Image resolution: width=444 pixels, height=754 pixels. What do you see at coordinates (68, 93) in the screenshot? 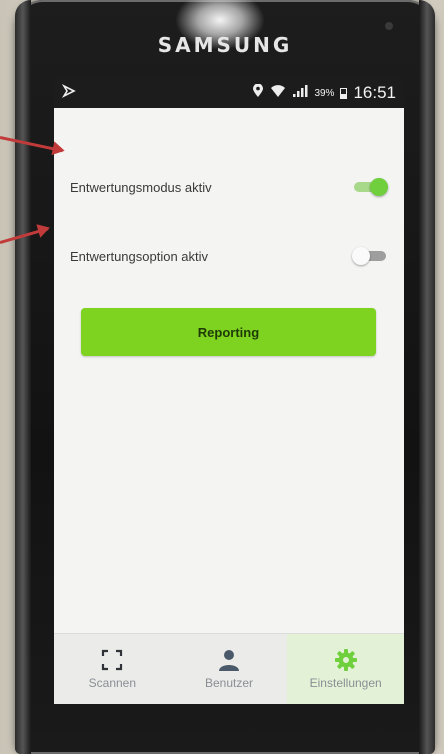
I see `notification-icon` at bounding box center [68, 93].